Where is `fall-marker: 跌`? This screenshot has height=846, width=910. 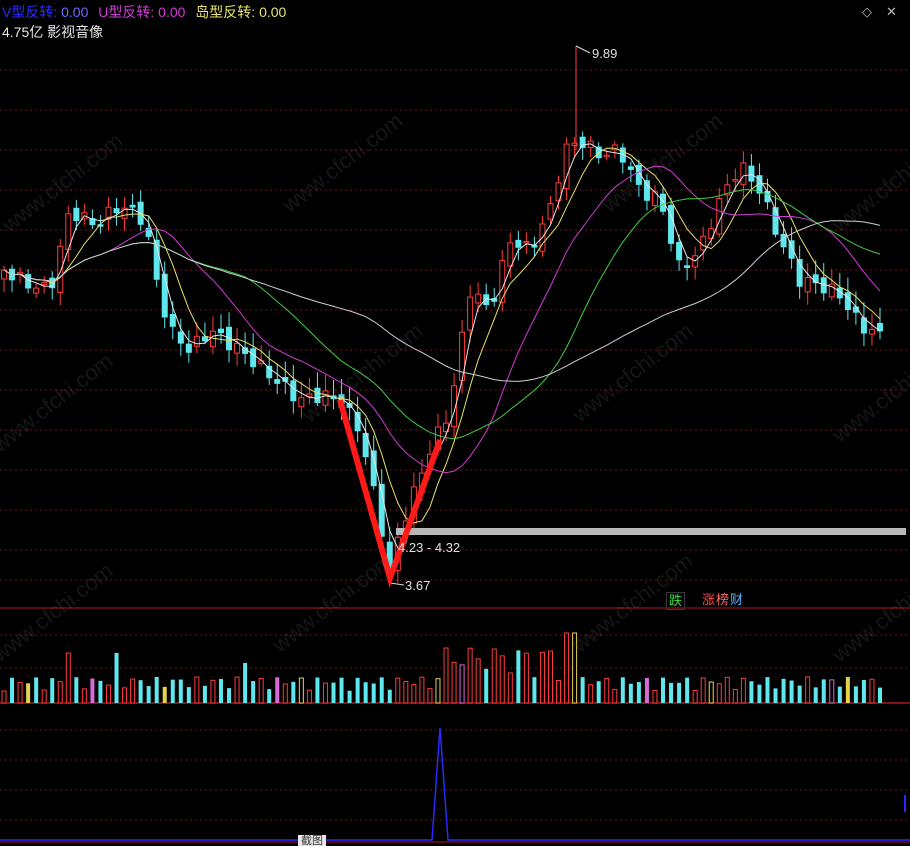
fall-marker: 跌 is located at coordinates (676, 601).